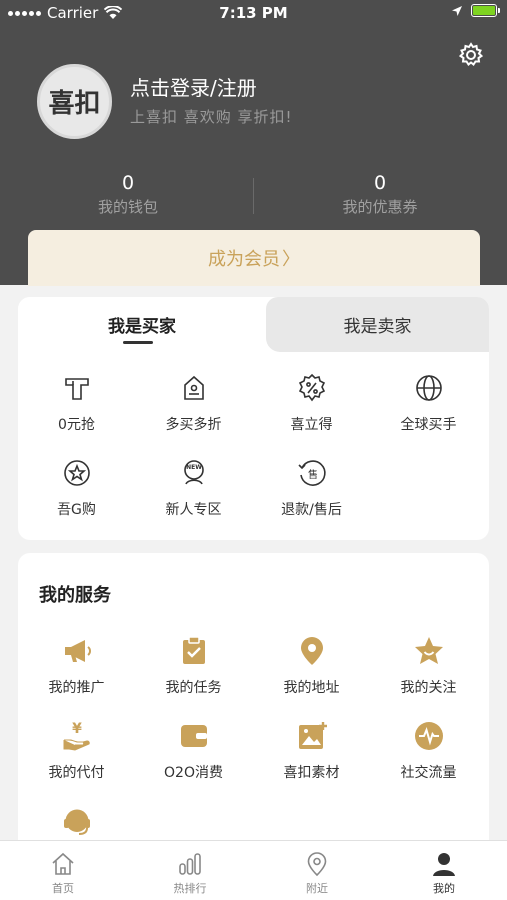 The height and width of the screenshot is (900, 507). Describe the element at coordinates (194, 467) in the screenshot. I see `svg-text: NEW` at that location.